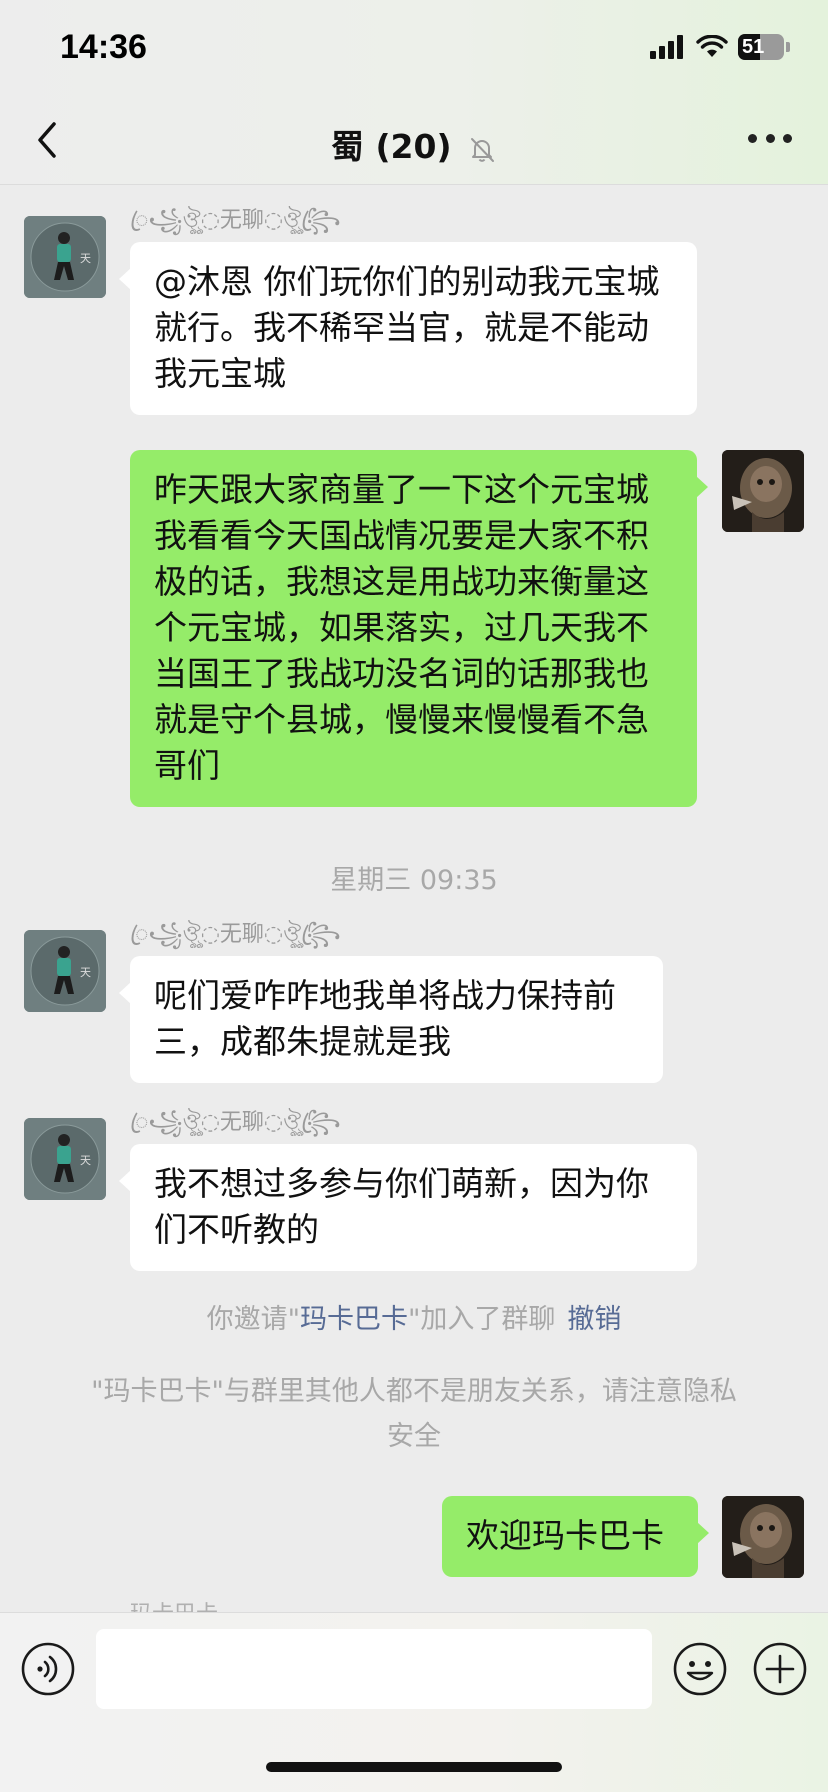  Describe the element at coordinates (391, 146) in the screenshot. I see `chat-title: 蜀 (20)` at that location.